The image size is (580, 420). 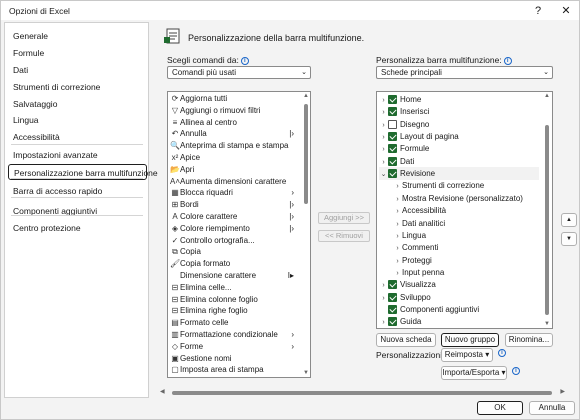 What do you see at coordinates (76, 104) in the screenshot?
I see `sidebar-item: Salvataggio` at bounding box center [76, 104].